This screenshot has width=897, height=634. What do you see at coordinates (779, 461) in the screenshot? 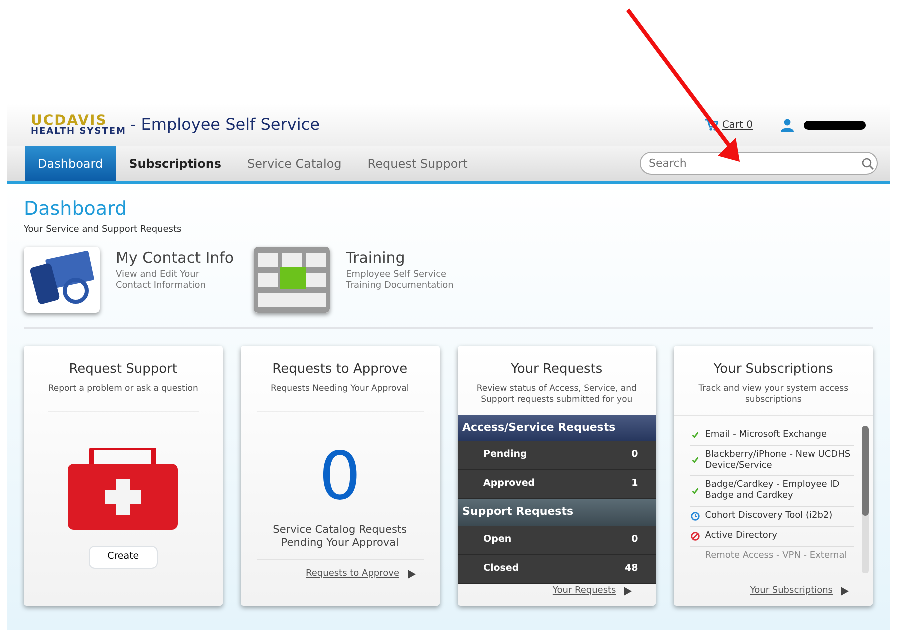
I see `subscription-item: Blackberry/iPhone - New UCDHS Device/Service` at bounding box center [779, 461].